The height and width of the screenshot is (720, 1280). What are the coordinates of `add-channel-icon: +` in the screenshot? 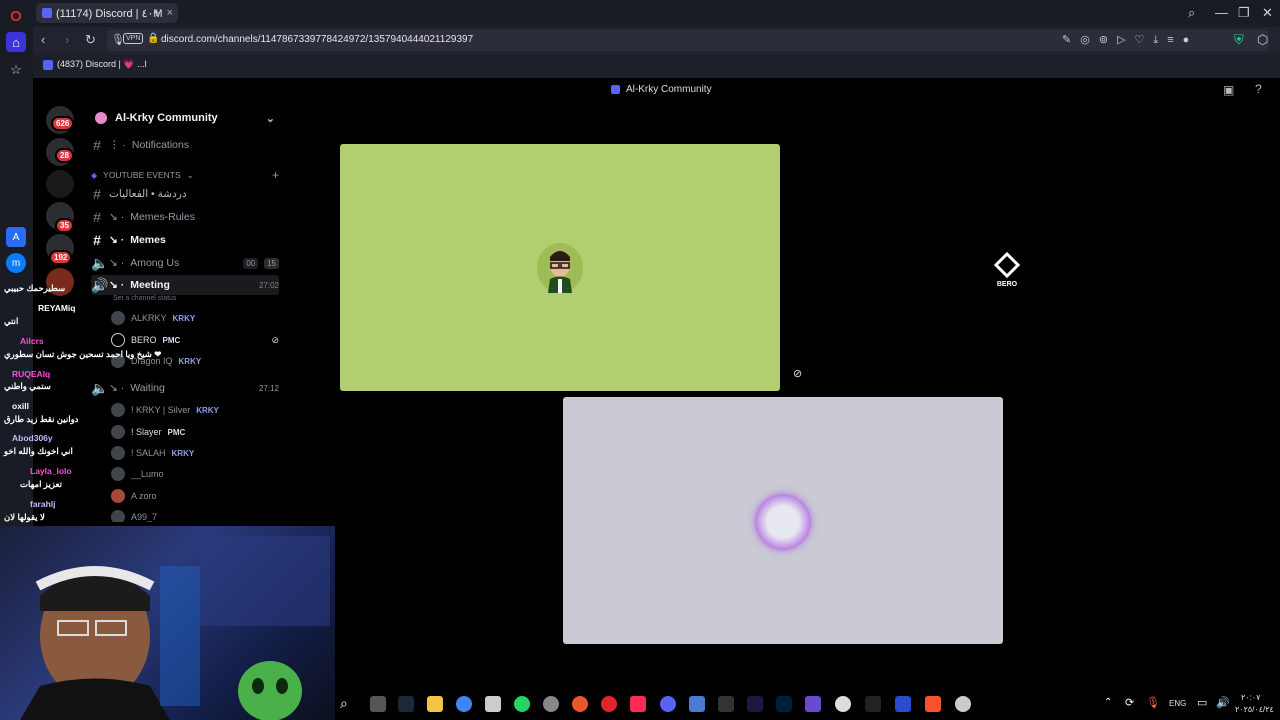 It's located at (275, 175).